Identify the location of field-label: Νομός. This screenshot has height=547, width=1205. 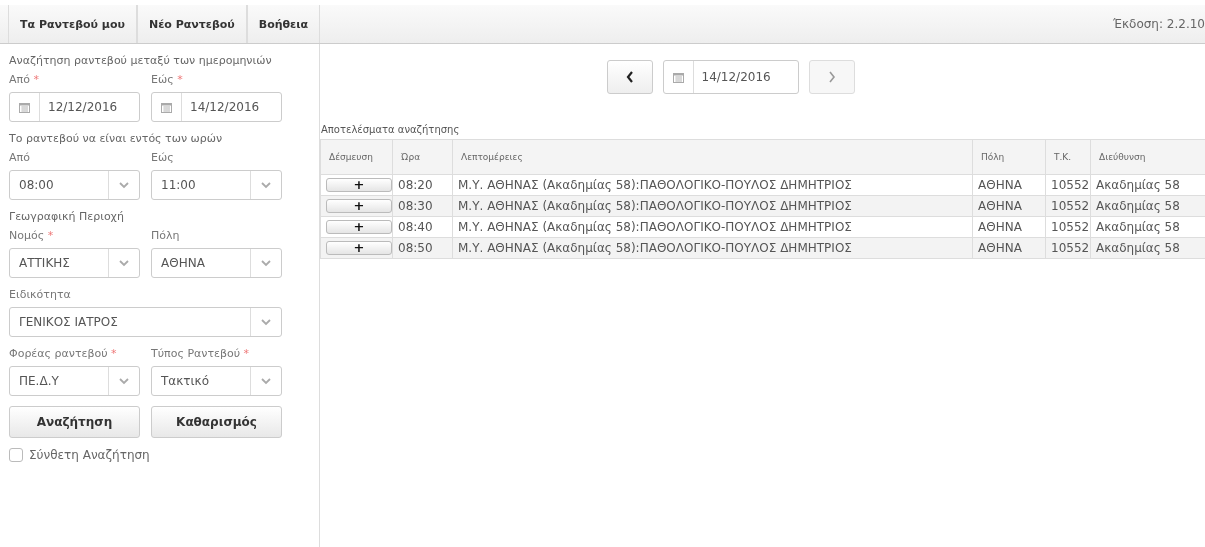
(27, 235).